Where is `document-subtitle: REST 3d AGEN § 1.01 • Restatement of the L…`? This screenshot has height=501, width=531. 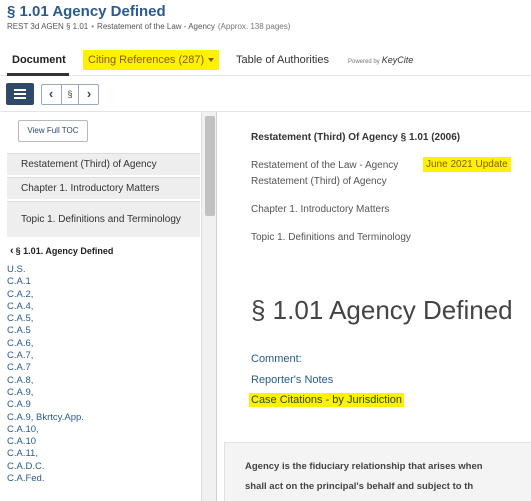 document-subtitle: REST 3d AGEN § 1.01 • Restatement of the L… is located at coordinates (148, 26).